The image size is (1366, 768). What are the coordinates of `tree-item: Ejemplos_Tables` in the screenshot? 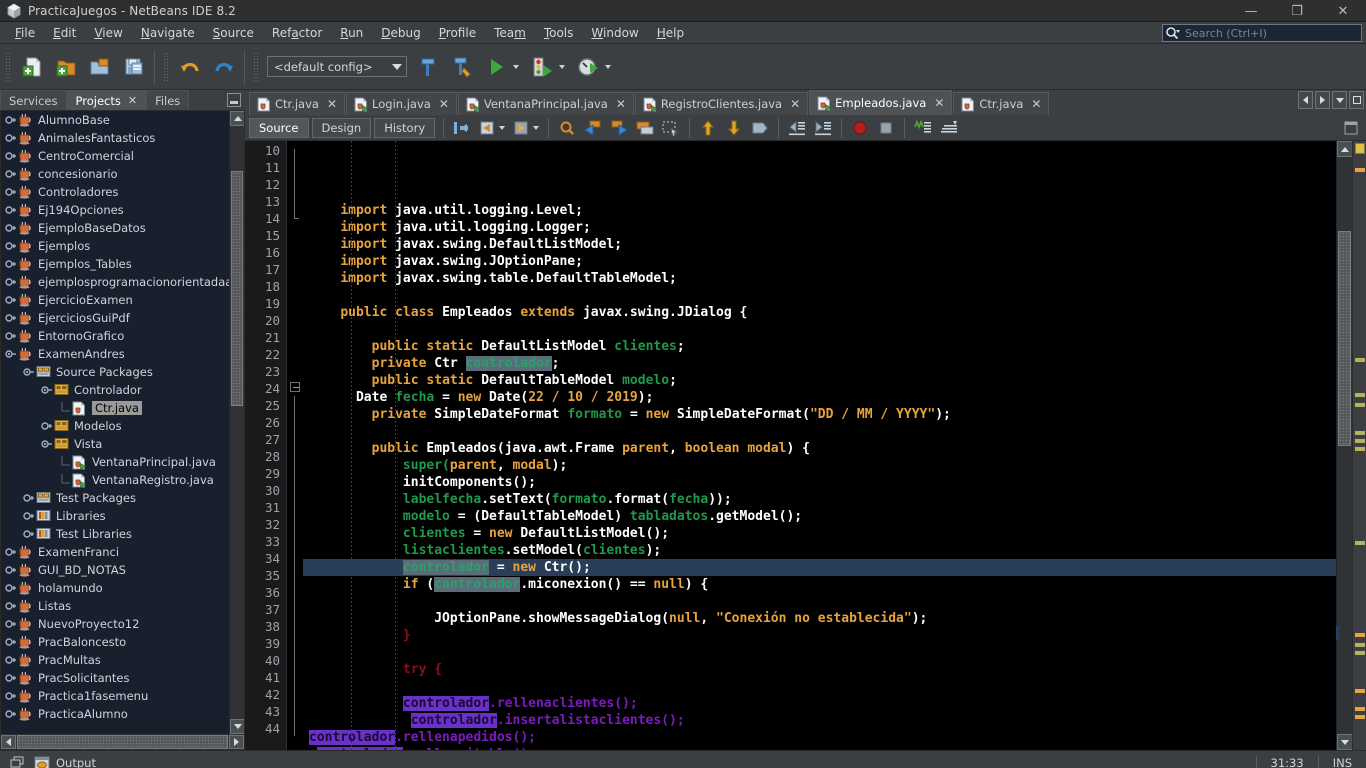 It's located at (122, 264).